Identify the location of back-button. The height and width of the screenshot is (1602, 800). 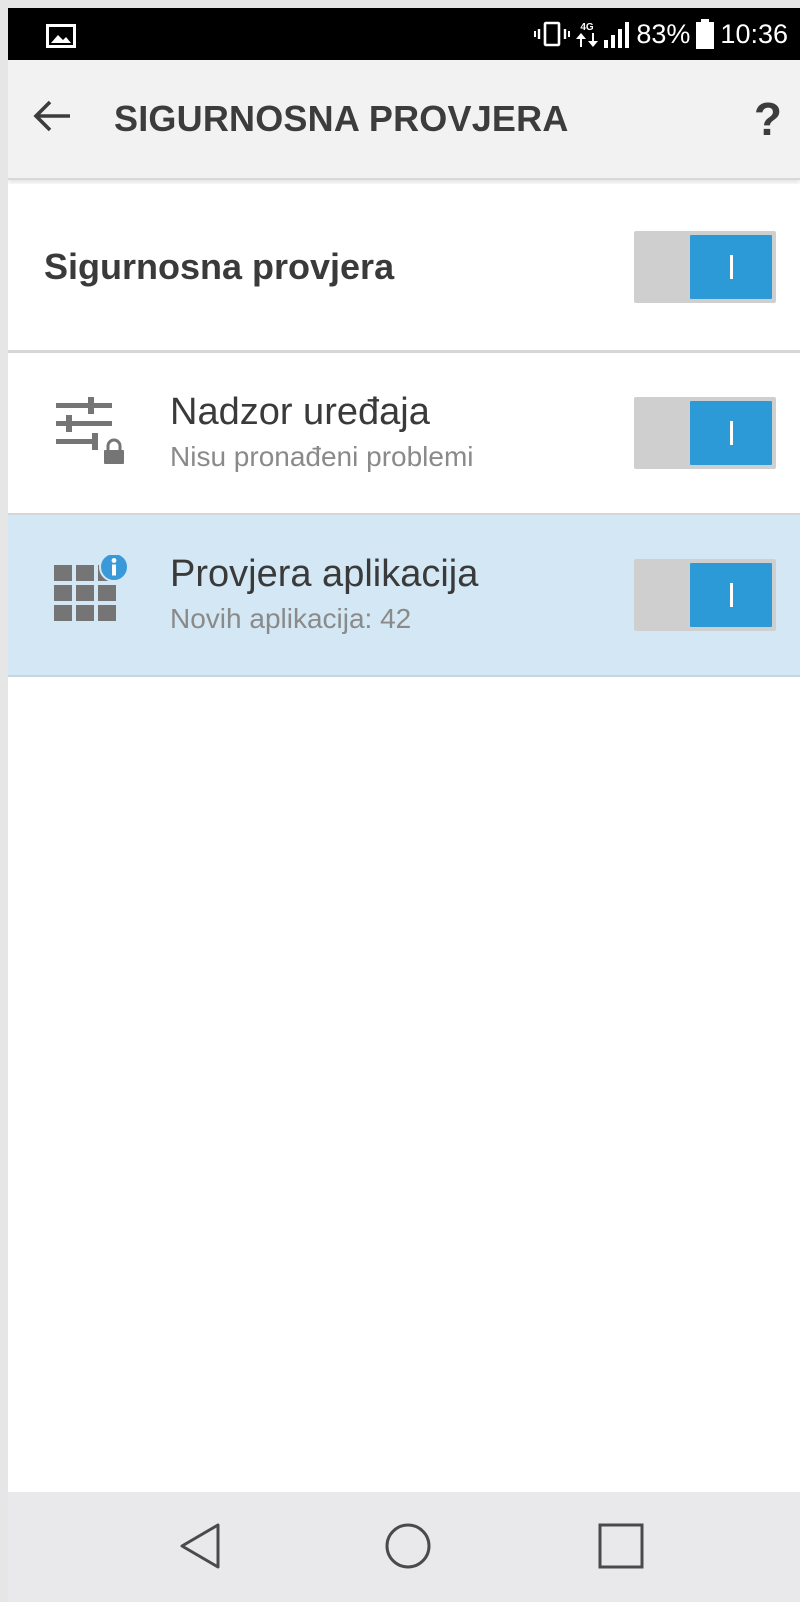
(52, 118).